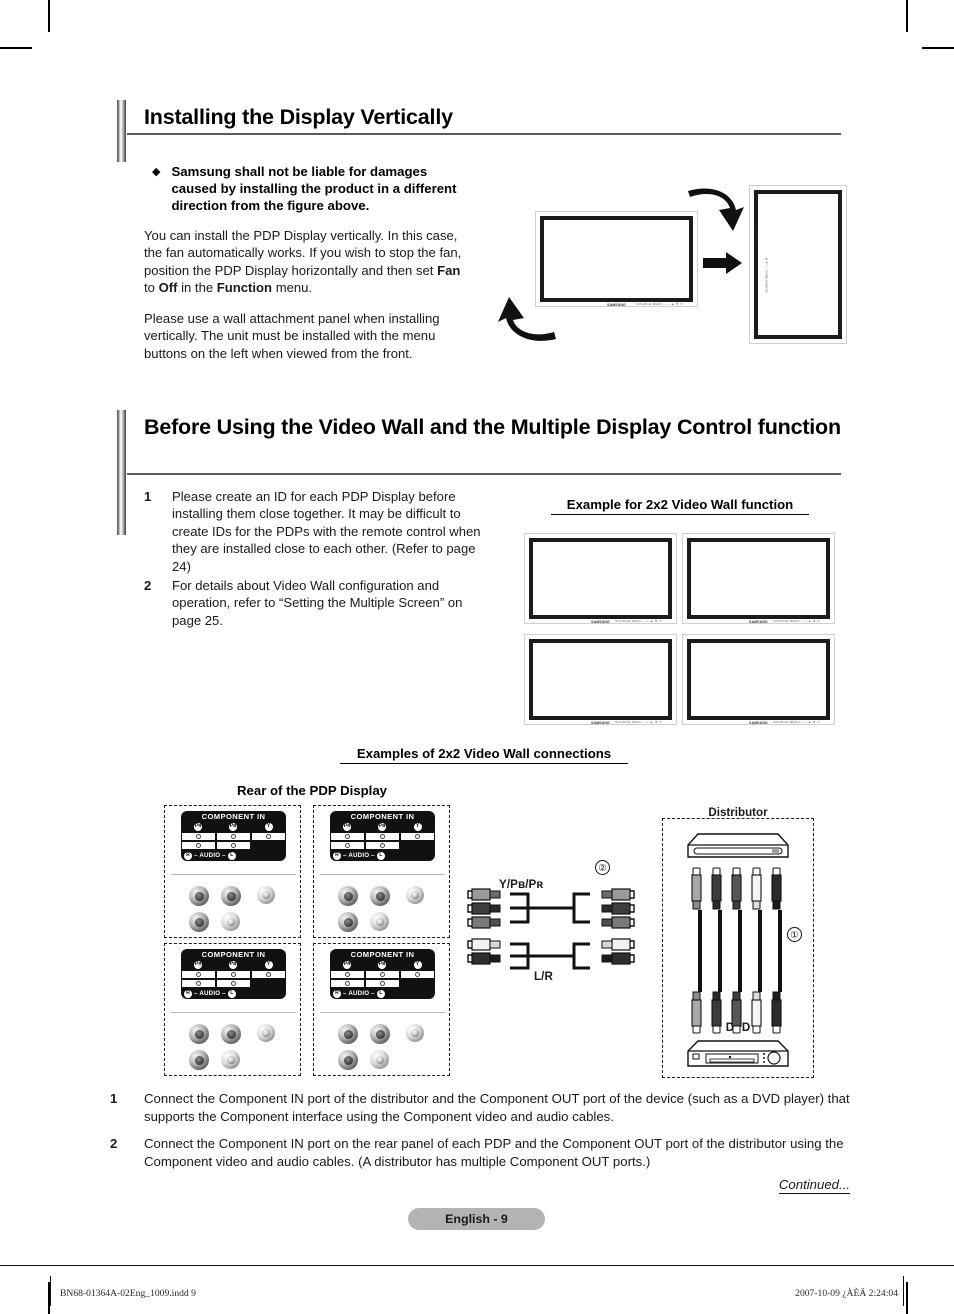 Image resolution: width=954 pixels, height=1314 pixels. Describe the element at coordinates (477, 1266) in the screenshot. I see `footer-rule` at that location.